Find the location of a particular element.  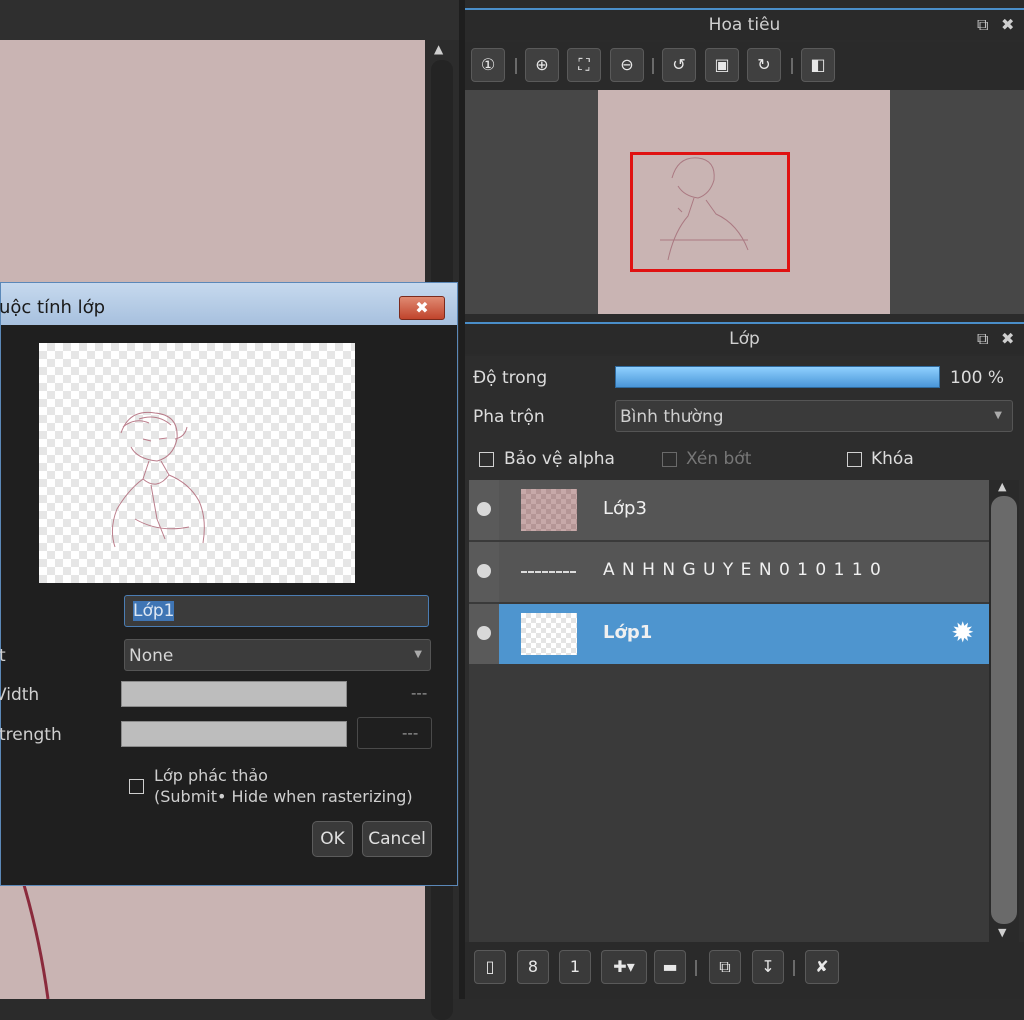

width-slider is located at coordinates (234, 694).